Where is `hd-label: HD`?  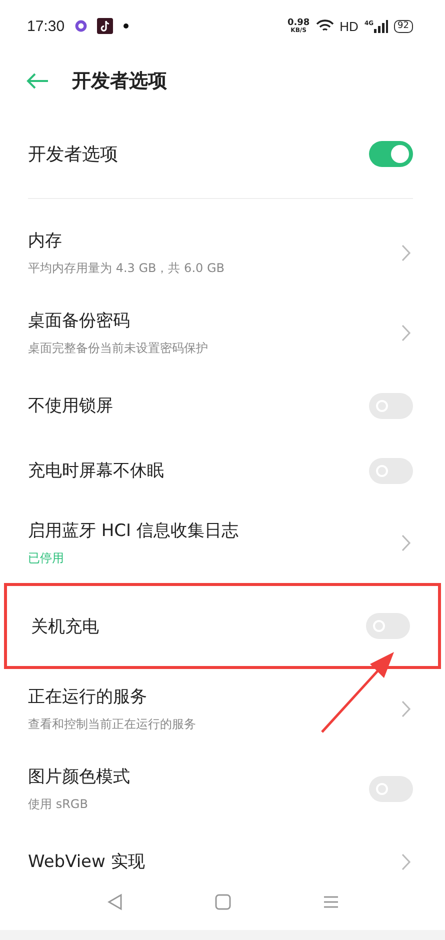
hd-label: HD is located at coordinates (349, 26).